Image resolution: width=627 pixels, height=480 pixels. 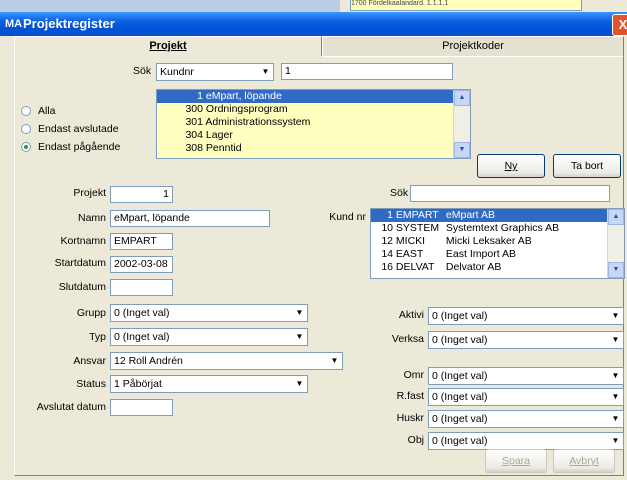 I want to click on project-number: 308, so click(x=194, y=148).